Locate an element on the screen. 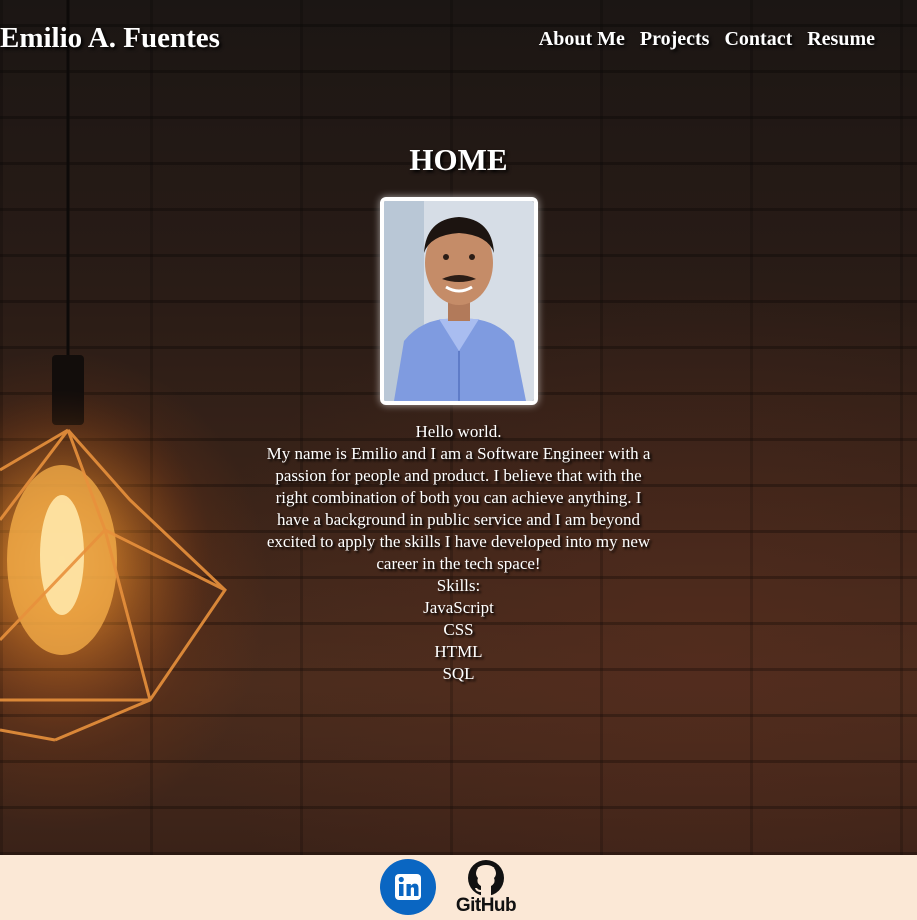 The image size is (917, 920). nav-link-contact: Contact is located at coordinates (758, 39).